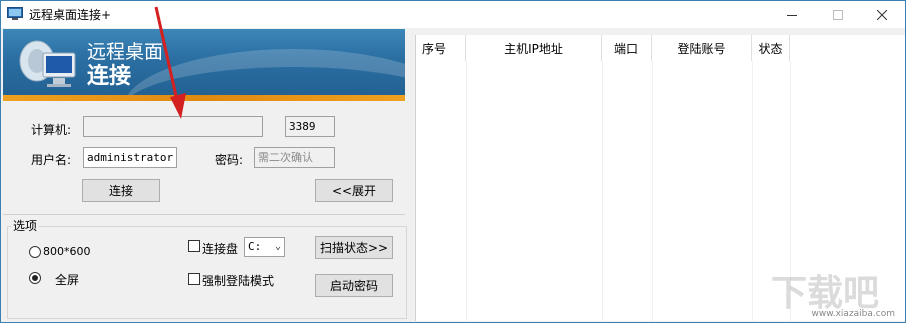  What do you see at coordinates (109, 76) in the screenshot?
I see `banner-title-line2: 连接` at bounding box center [109, 76].